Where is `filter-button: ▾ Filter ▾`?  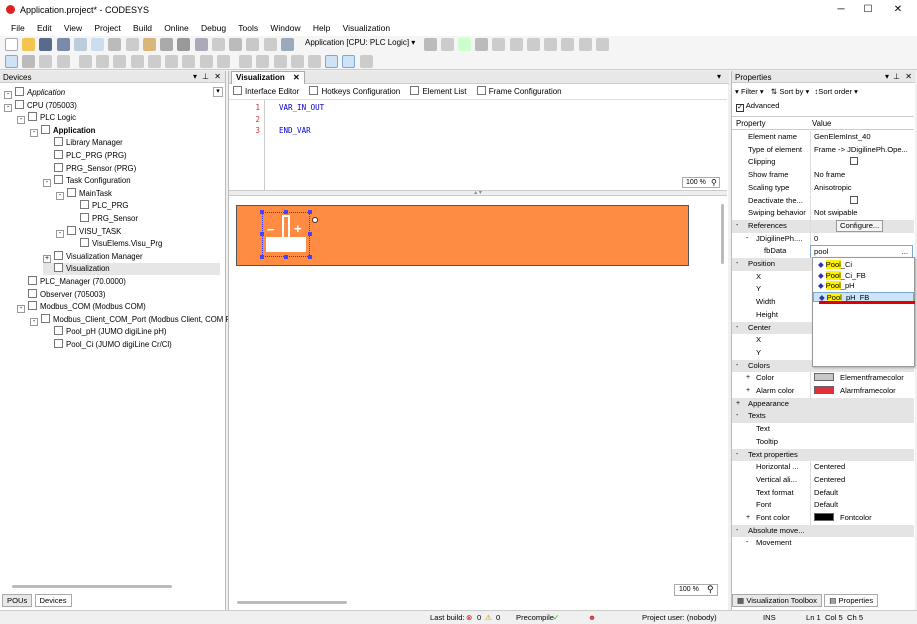
filter-button: ▾ Filter ▾ is located at coordinates (749, 91).